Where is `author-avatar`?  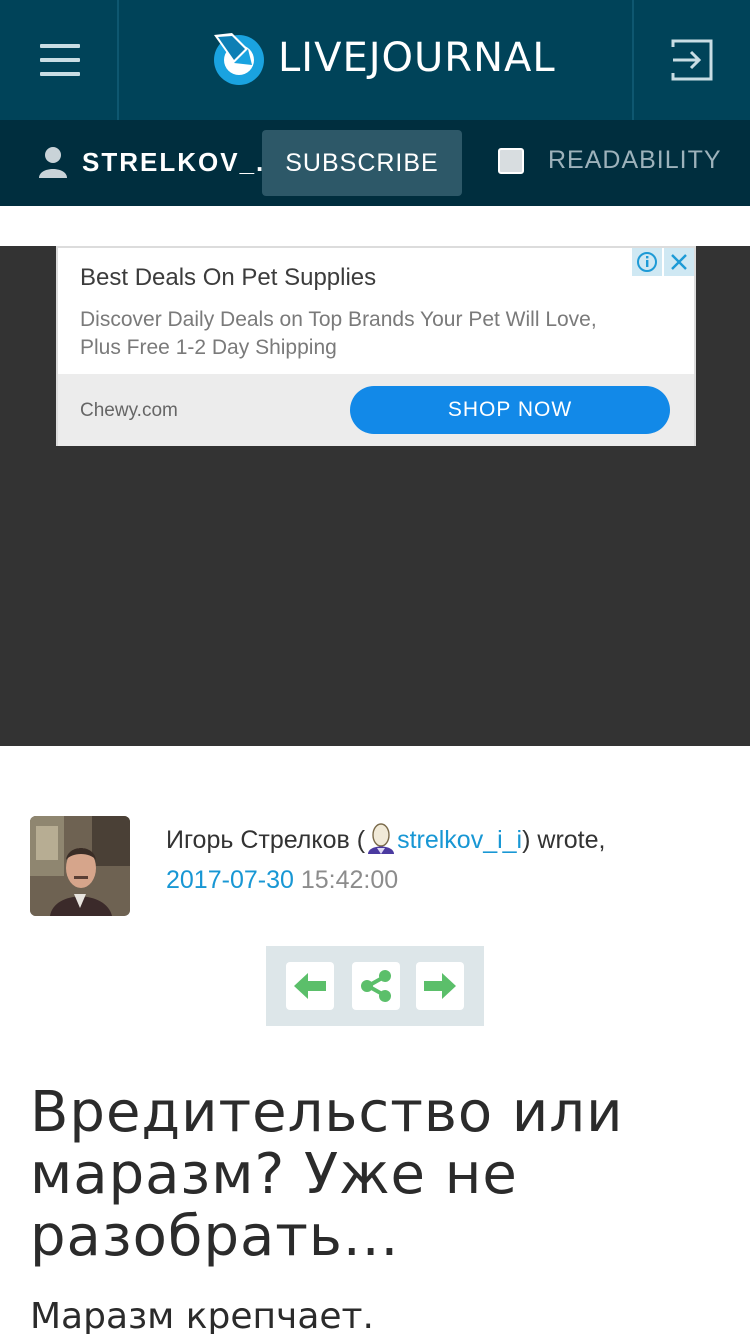
author-avatar is located at coordinates (80, 866).